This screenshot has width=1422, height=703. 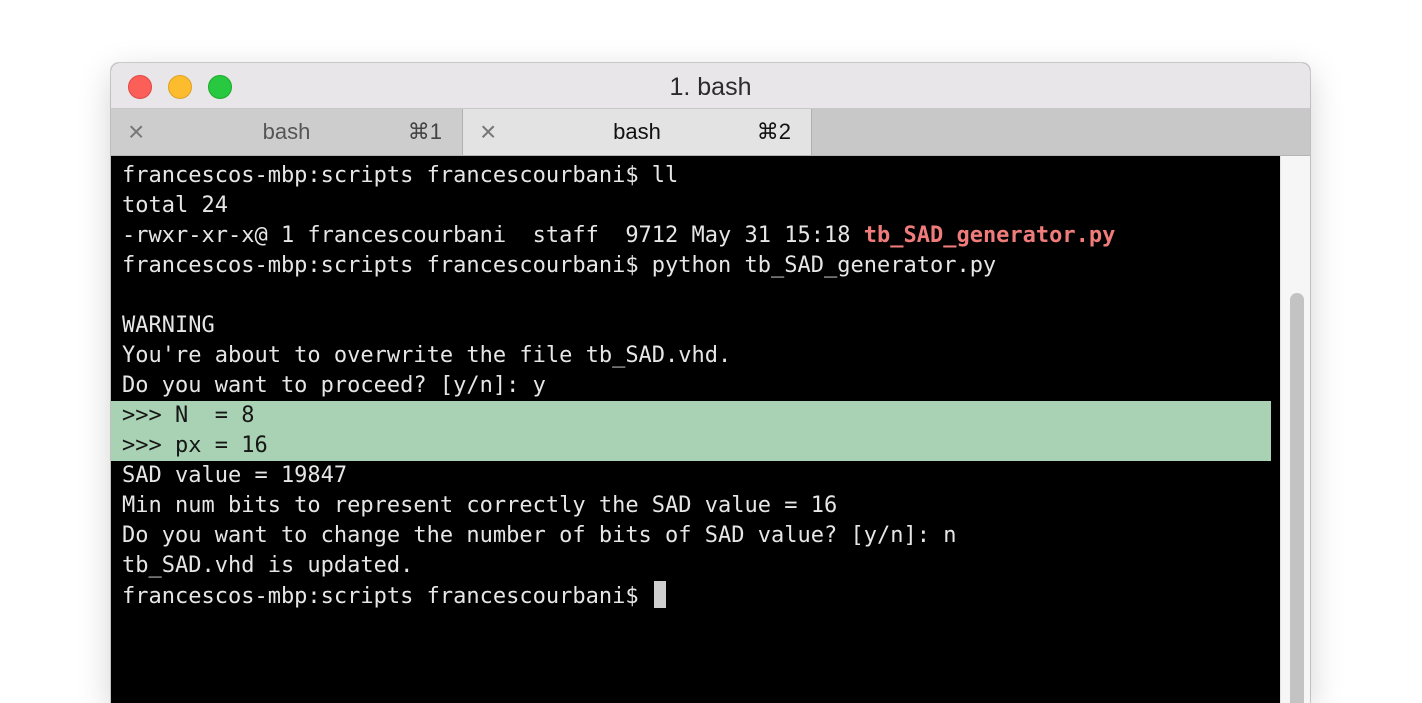 What do you see at coordinates (334, 385) in the screenshot?
I see `terminal-line: Do you want to proceed? [y/n]: y` at bounding box center [334, 385].